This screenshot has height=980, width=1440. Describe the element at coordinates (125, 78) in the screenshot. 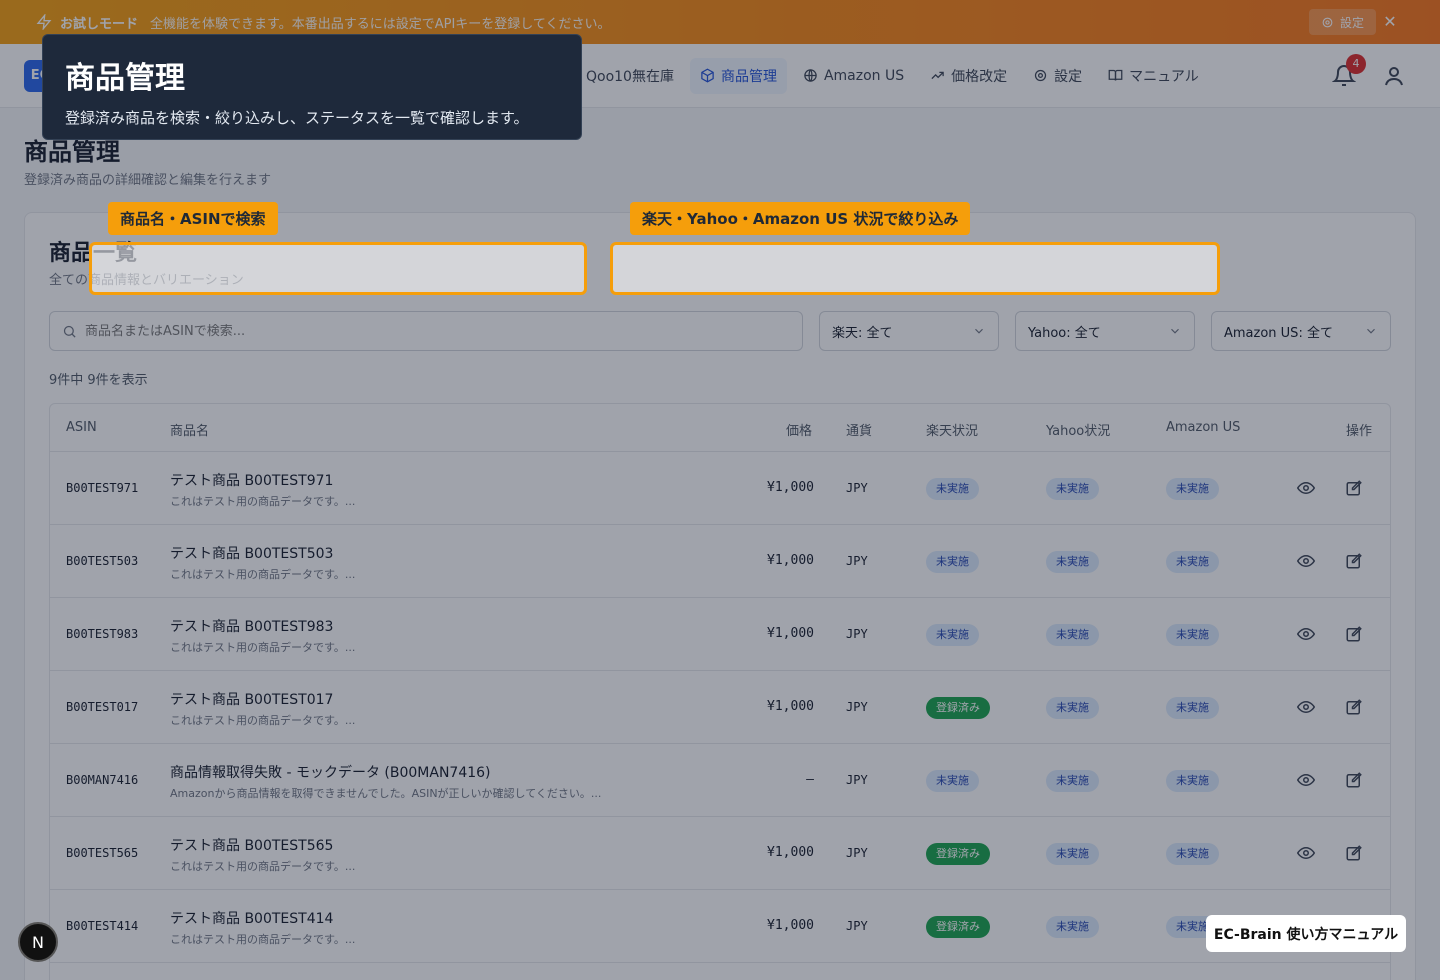

I see `tour-title: 商品管理` at that location.